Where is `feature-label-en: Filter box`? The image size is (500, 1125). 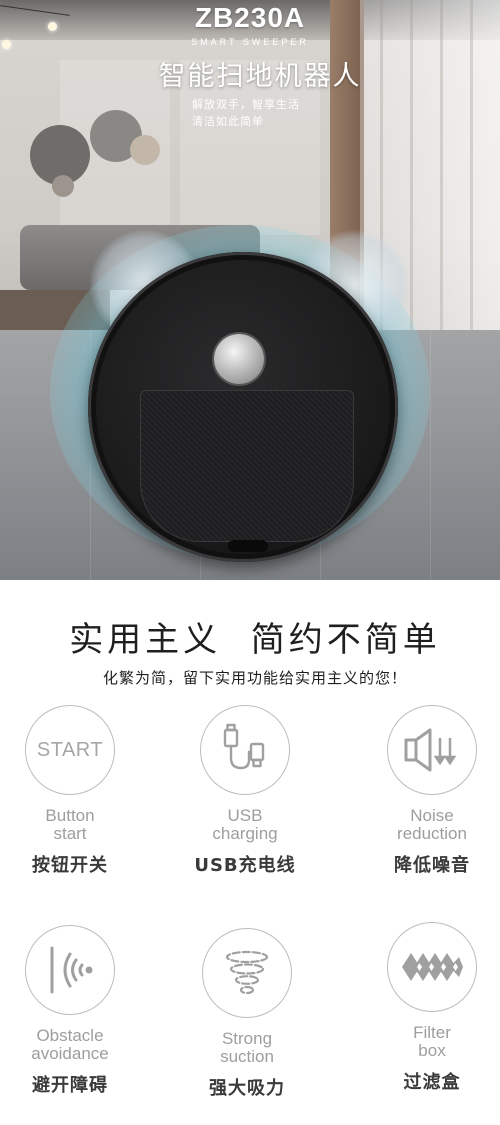 feature-label-en: Filter box is located at coordinates (432, 1041).